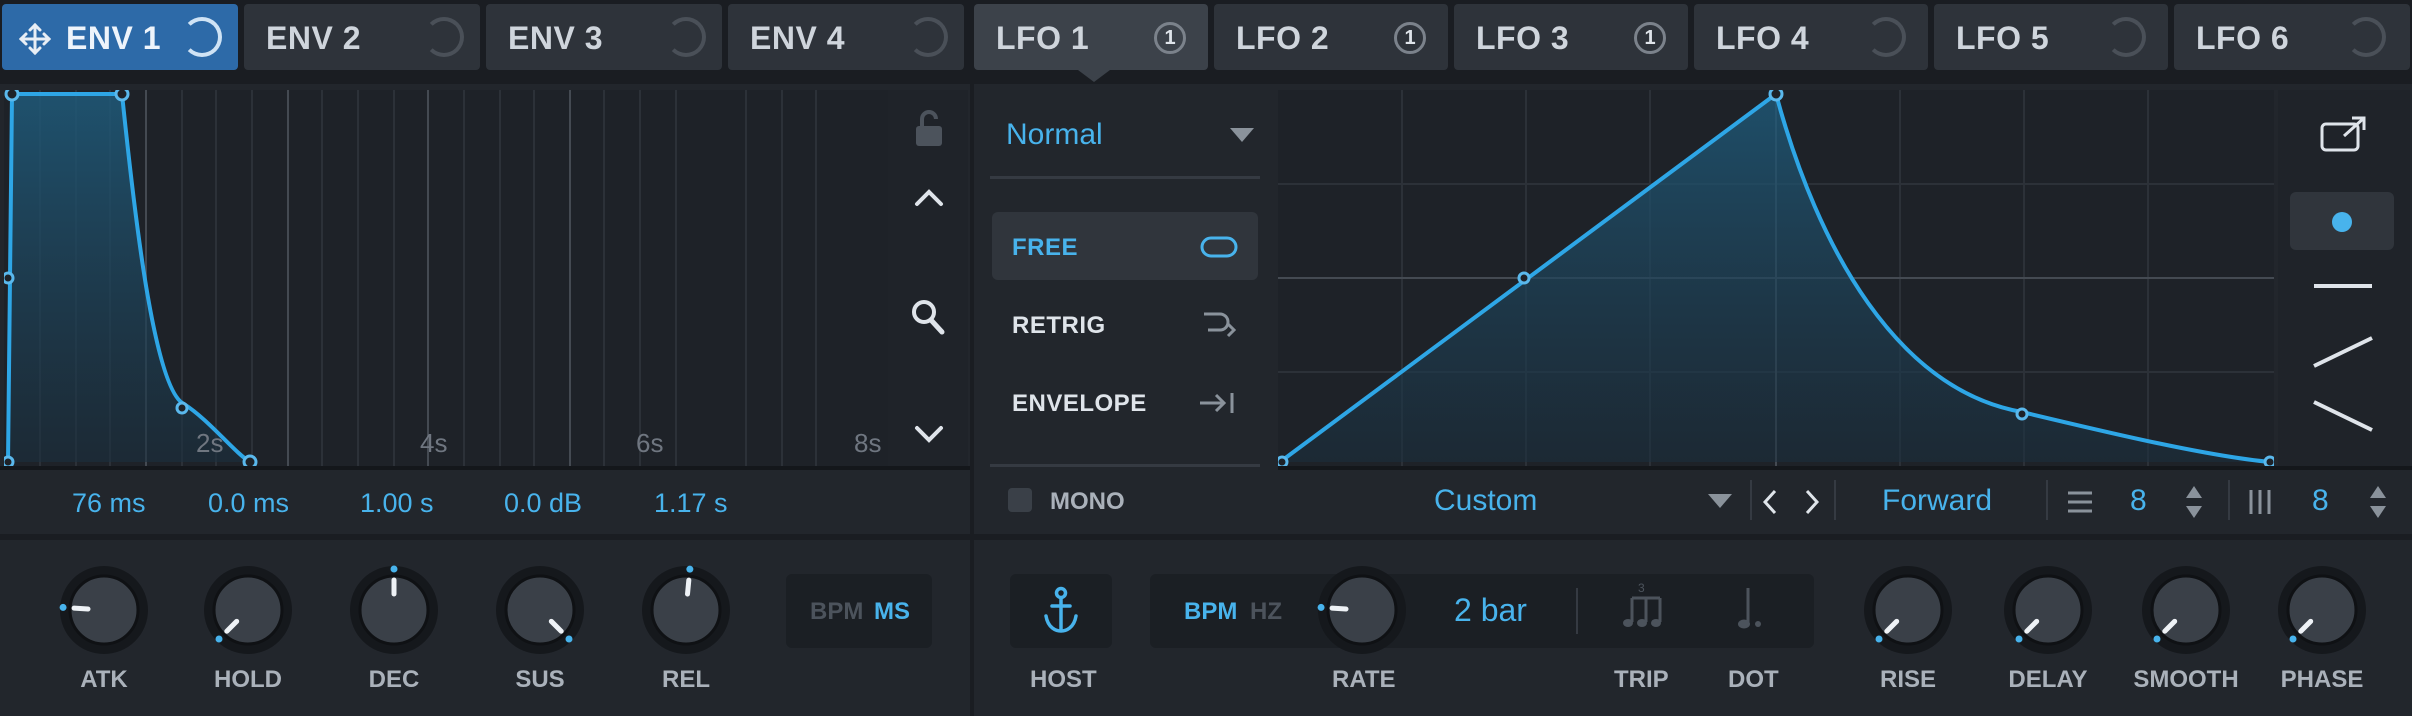 This screenshot has height=716, width=2412. I want to click on sustain-label: SUS, so click(540, 679).